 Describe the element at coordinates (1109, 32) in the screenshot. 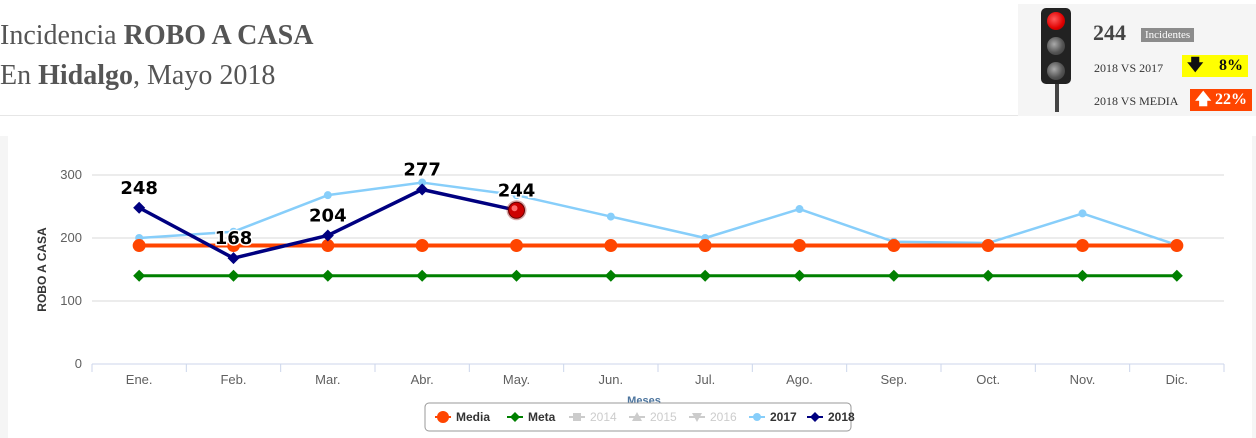

I see `incident-count: 244` at that location.